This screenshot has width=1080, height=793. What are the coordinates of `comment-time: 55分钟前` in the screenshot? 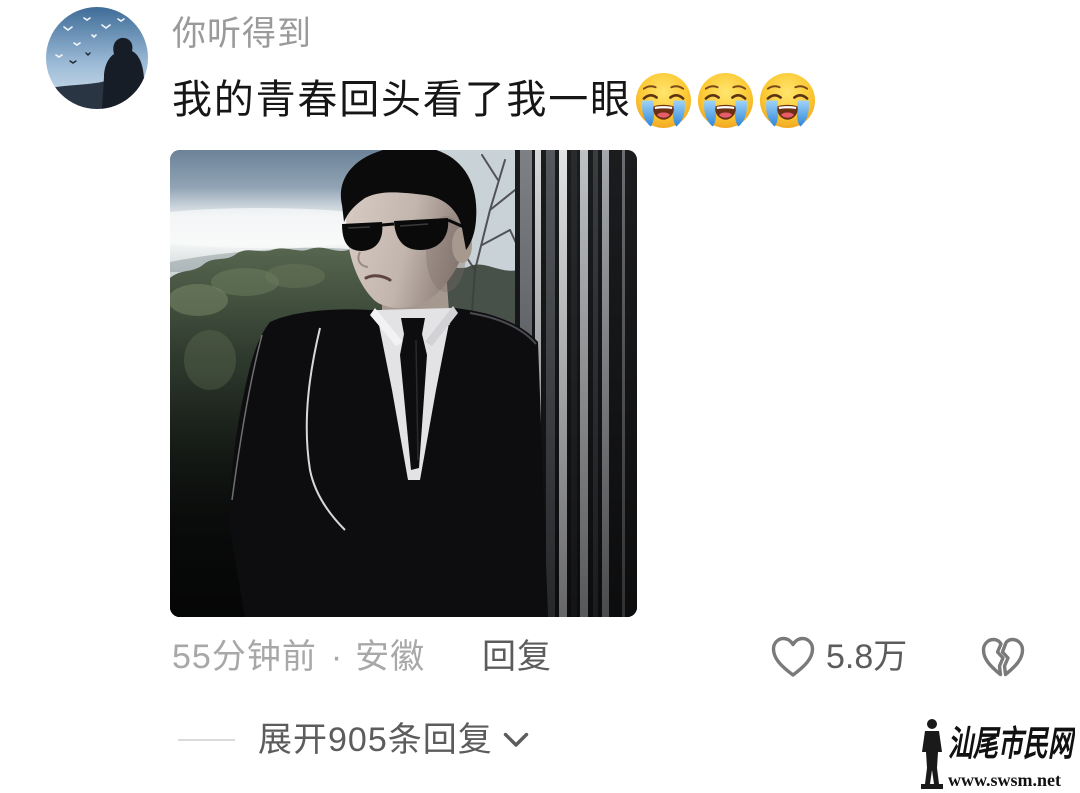 It's located at (244, 657).